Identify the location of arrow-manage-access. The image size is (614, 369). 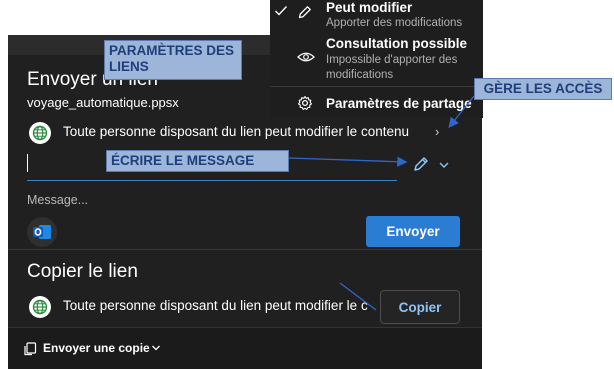
(461, 112).